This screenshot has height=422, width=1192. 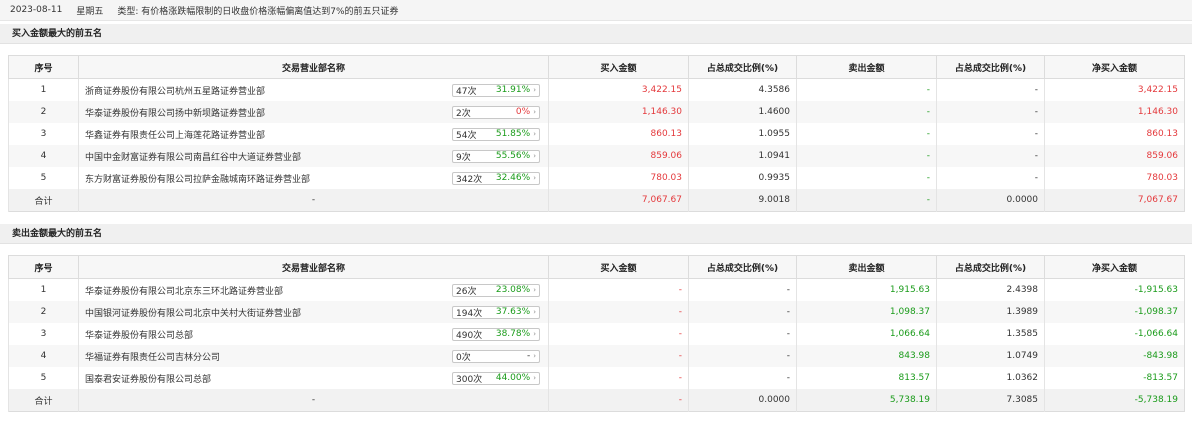 What do you see at coordinates (184, 290) in the screenshot?
I see `branch-name: 华泰证券股份有限公司北京东三环北路证券营业部` at bounding box center [184, 290].